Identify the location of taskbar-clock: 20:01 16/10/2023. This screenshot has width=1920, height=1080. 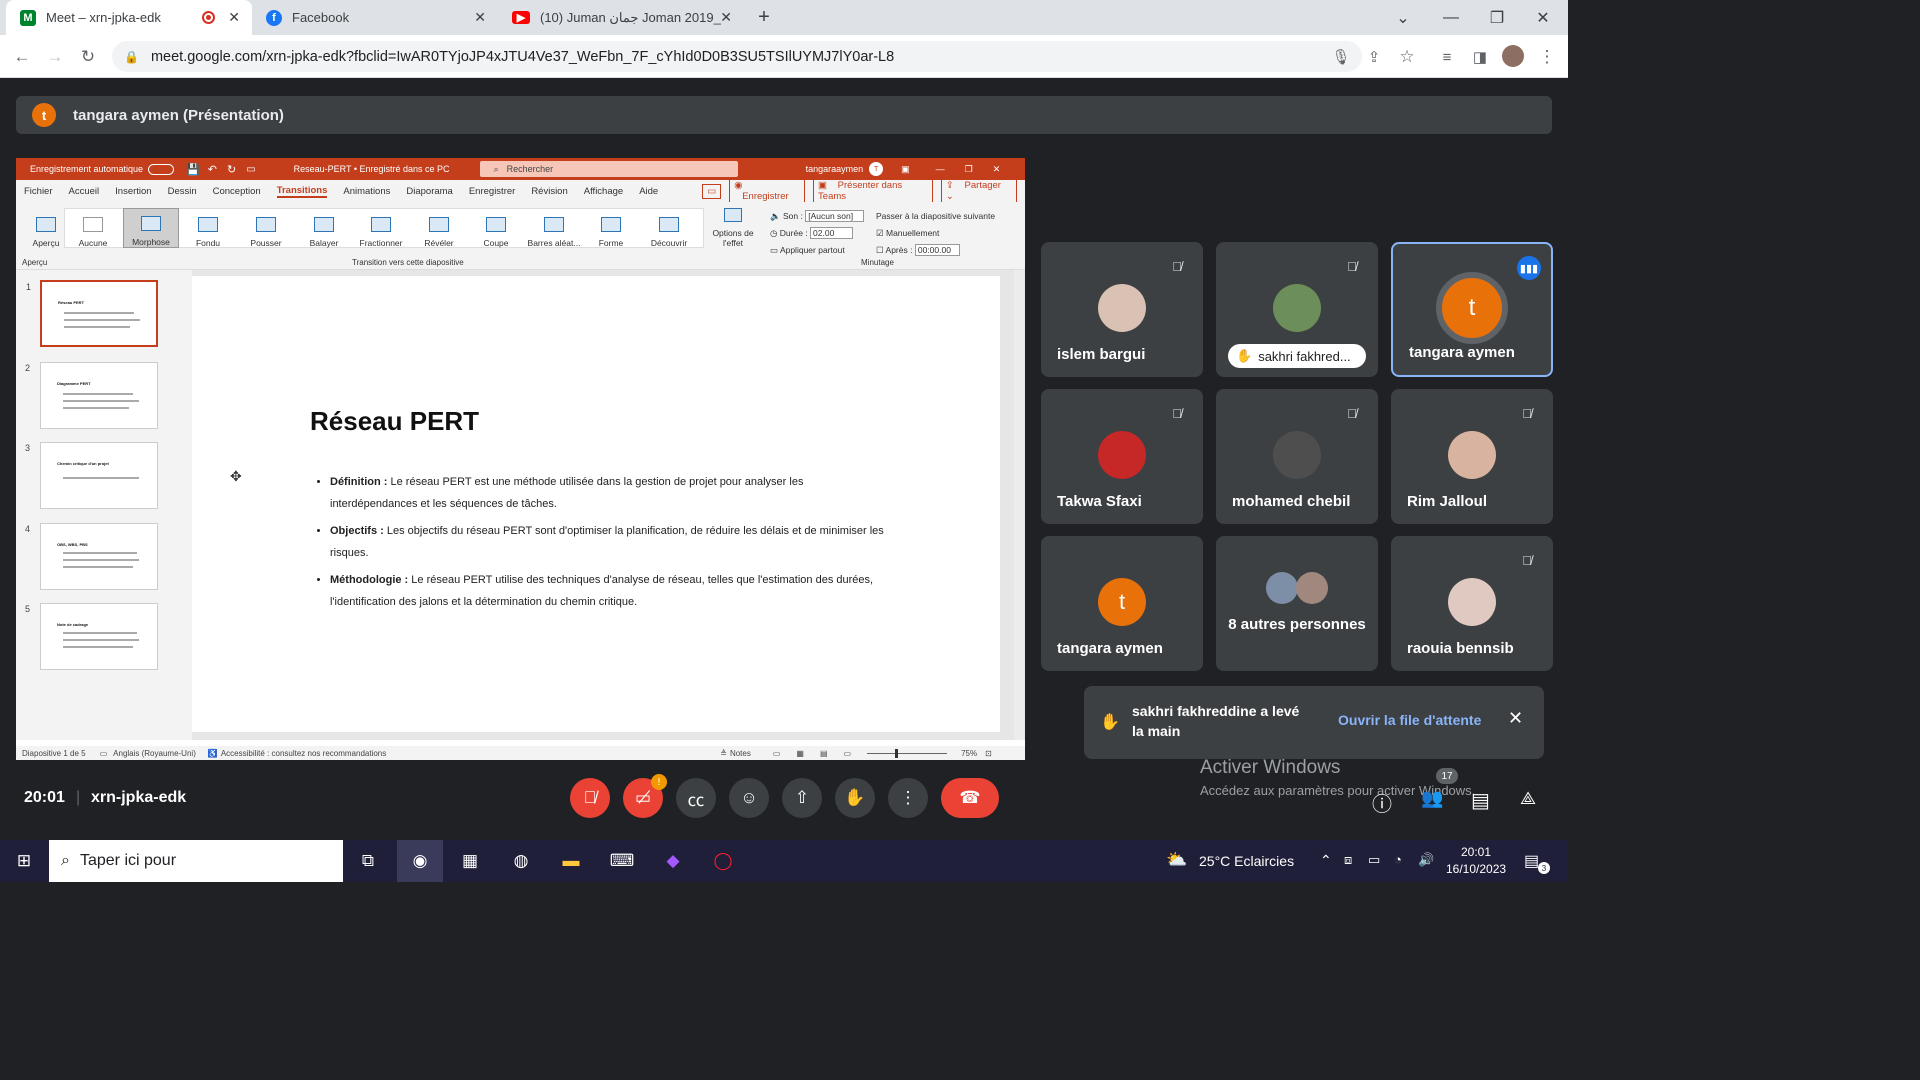
(1476, 861).